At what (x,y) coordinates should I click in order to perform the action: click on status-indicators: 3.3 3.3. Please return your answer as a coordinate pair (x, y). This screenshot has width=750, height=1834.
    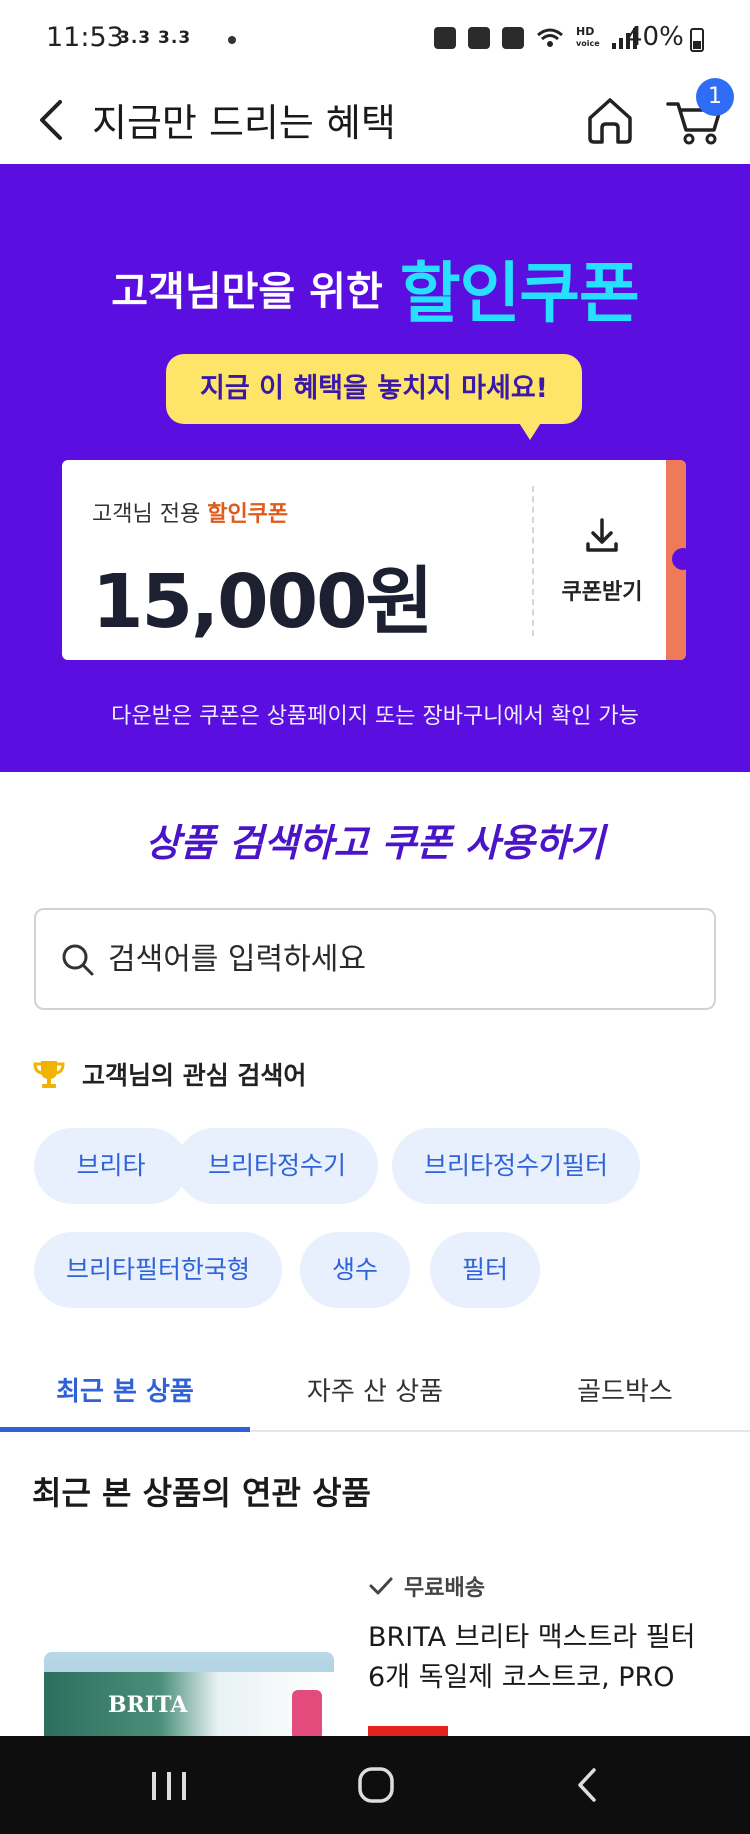
    Looking at the image, I should click on (155, 38).